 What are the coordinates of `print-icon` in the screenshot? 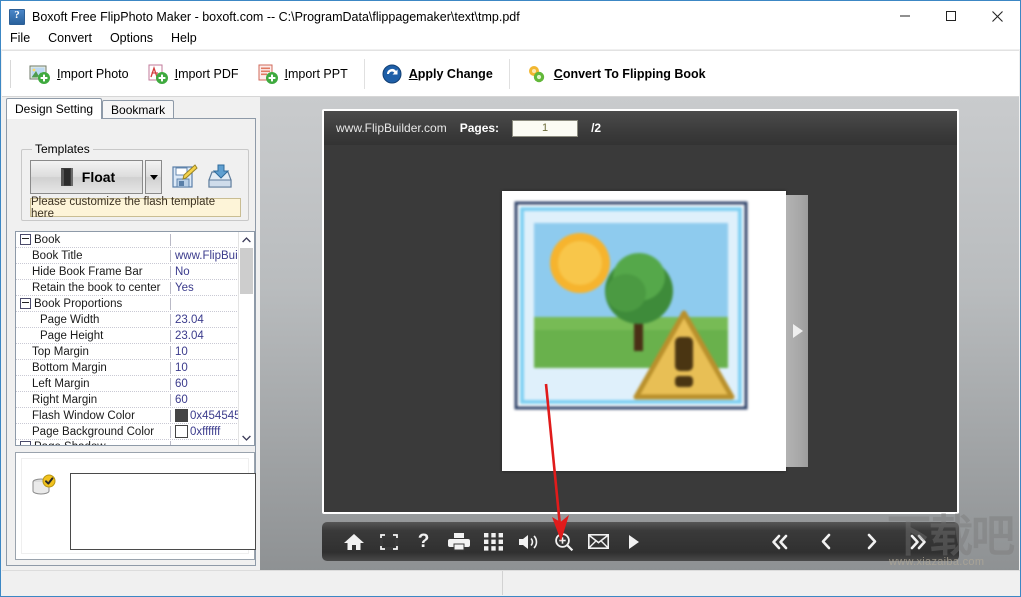 It's located at (458, 542).